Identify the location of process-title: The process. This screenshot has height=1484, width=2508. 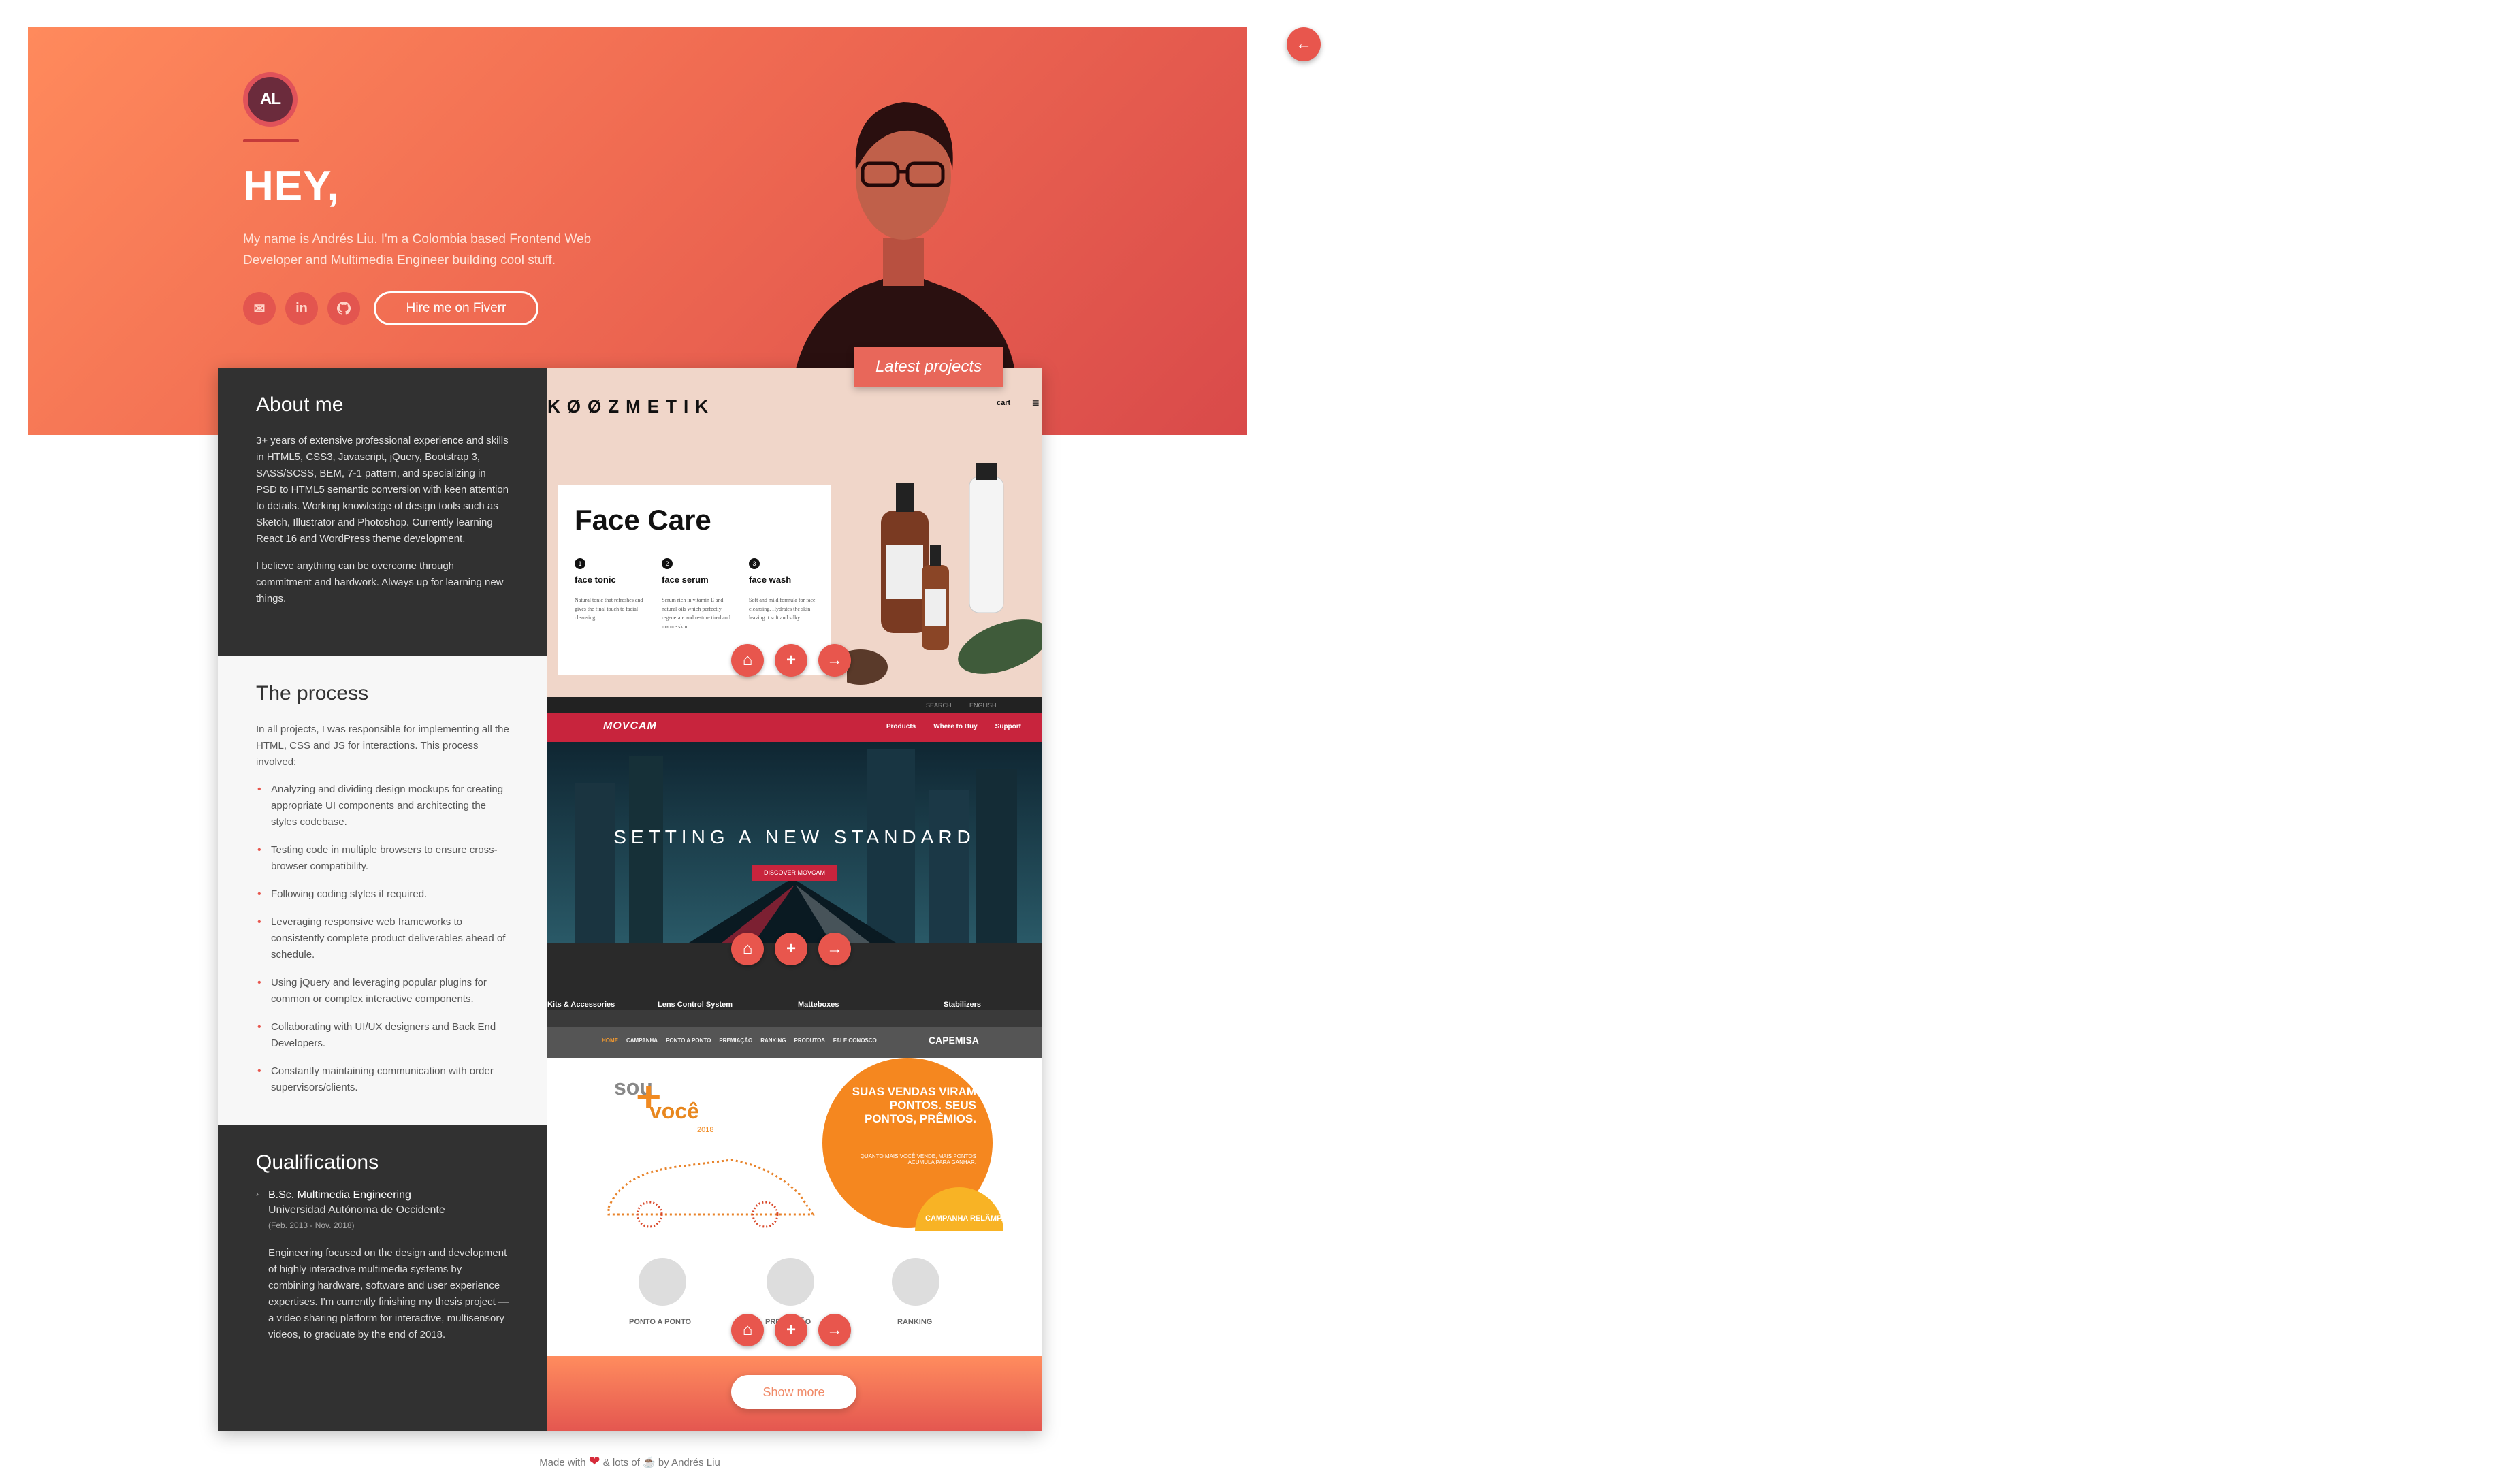
(312, 693).